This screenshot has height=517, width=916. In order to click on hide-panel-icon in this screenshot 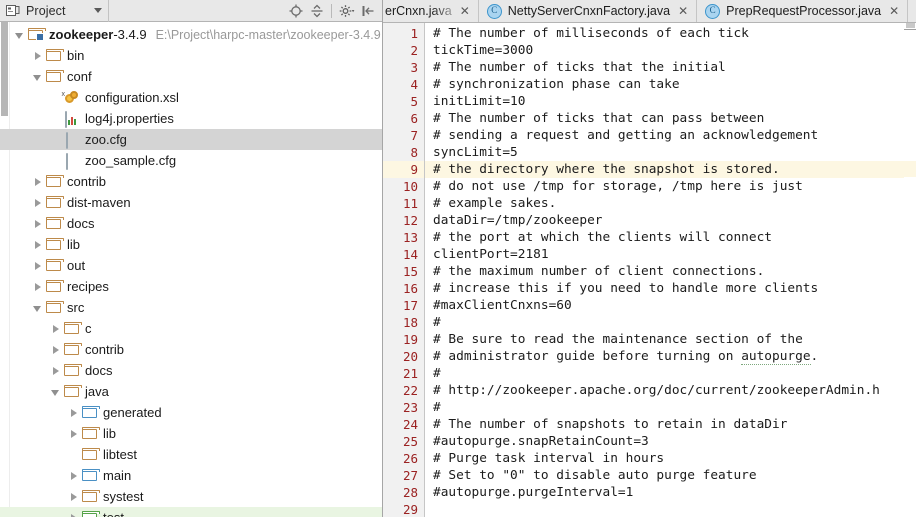, I will do `click(367, 11)`.